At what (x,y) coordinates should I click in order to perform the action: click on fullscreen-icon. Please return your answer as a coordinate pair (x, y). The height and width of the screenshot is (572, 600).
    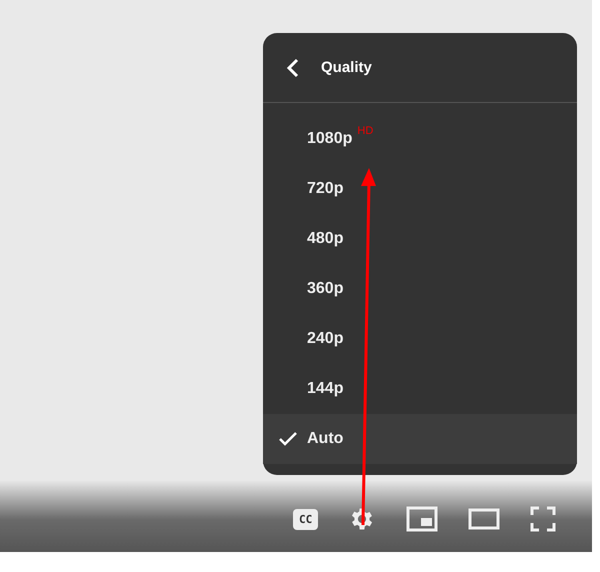
    Looking at the image, I should click on (543, 519).